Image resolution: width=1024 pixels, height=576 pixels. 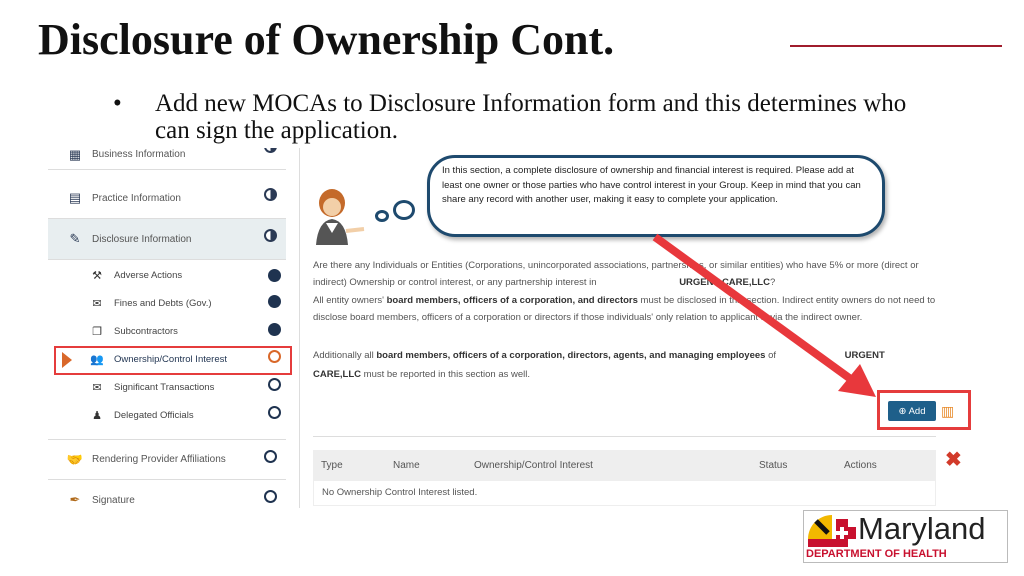 I want to click on column-header: Name, so click(x=406, y=465).